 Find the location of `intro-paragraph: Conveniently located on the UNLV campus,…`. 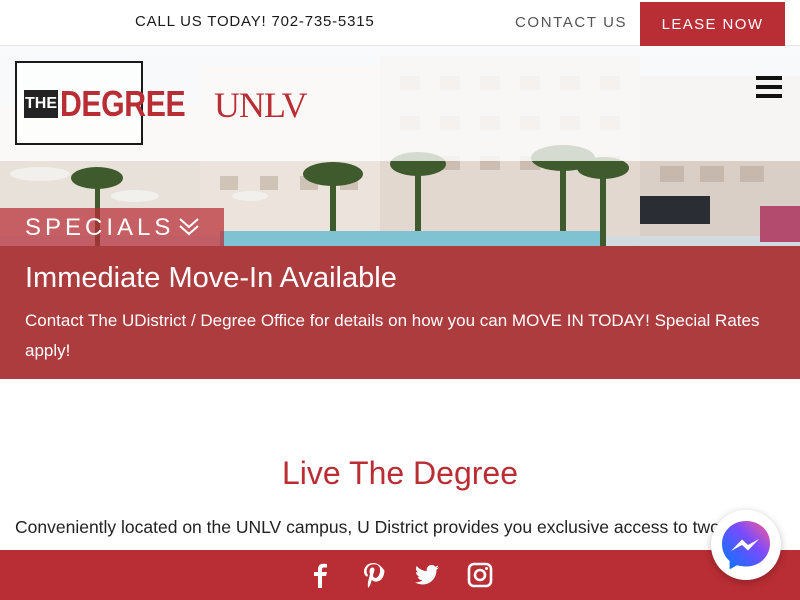

intro-paragraph: Conveniently located on the UNLV campus,… is located at coordinates (390, 527).